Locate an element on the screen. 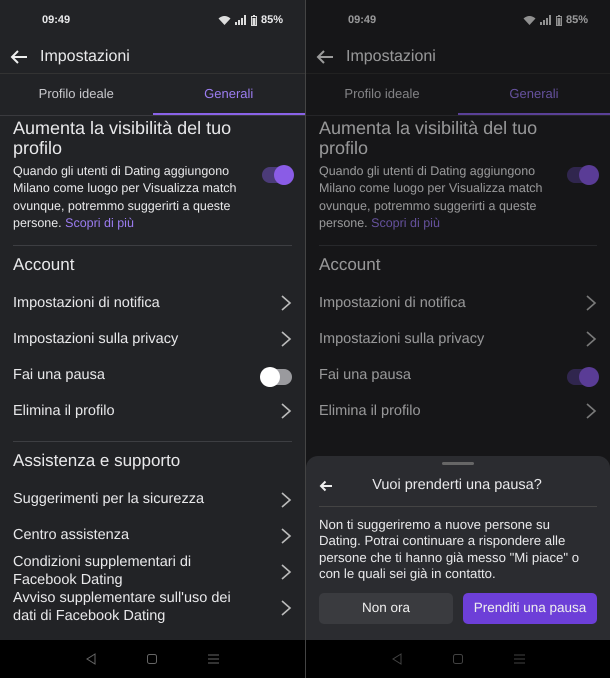  menu-item: Condizioni supplementari di Facebook Dating is located at coordinates (124, 572).